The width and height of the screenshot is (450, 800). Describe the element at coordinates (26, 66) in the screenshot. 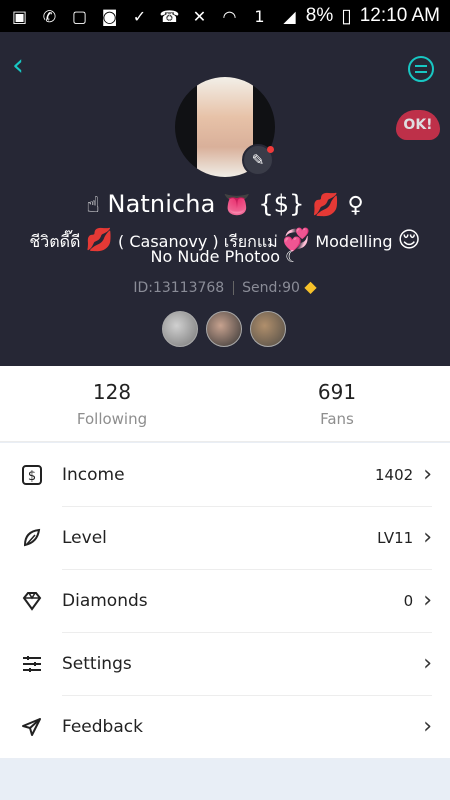

I see `back-button: ‹` at that location.